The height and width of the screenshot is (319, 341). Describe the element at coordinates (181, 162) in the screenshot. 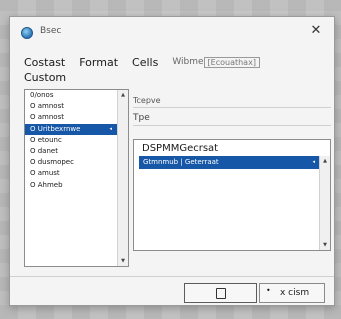

I see `type-item-label: Gtmnmub | Geterraat` at that location.